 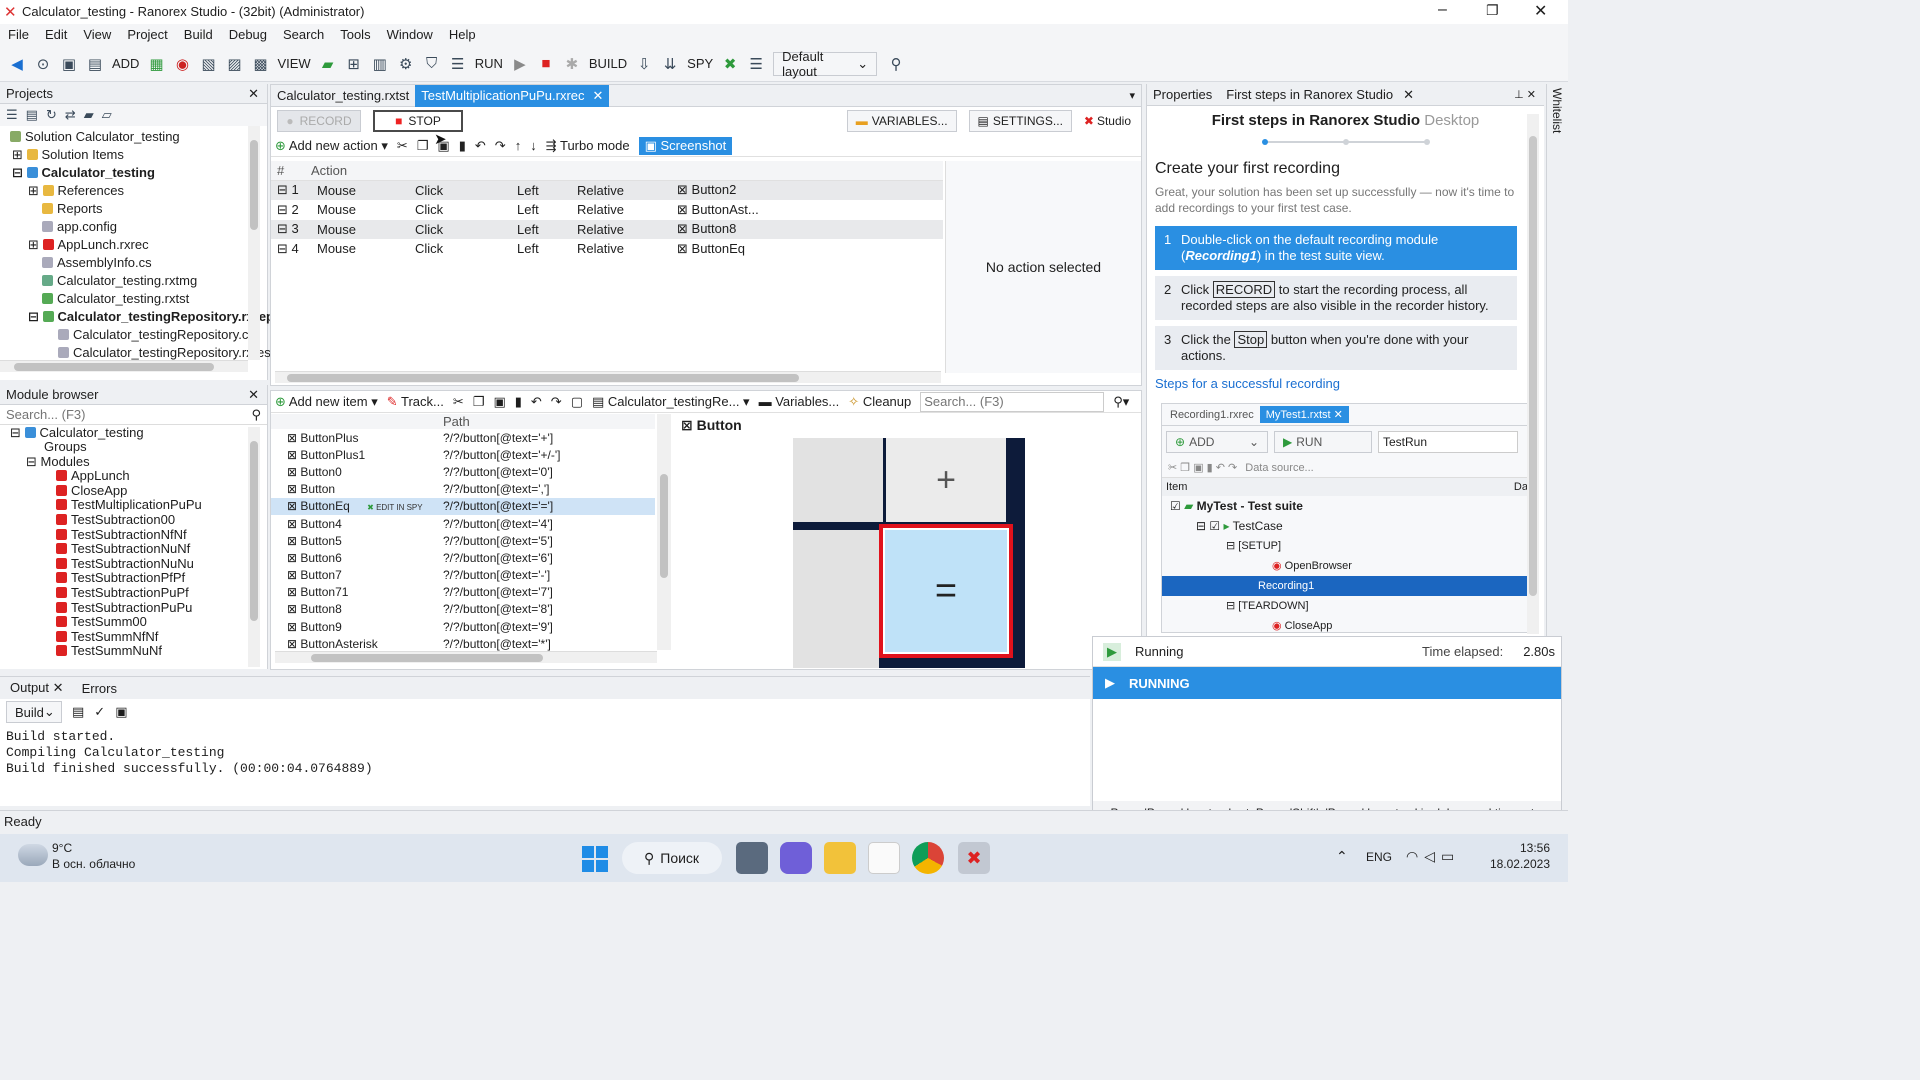 I want to click on redo-icon: ↷, so click(x=556, y=402).